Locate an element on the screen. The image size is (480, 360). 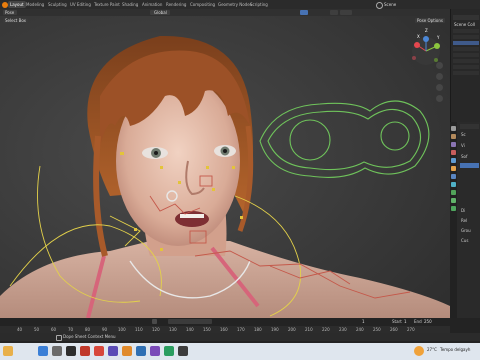
explorer-icon is located at coordinates (141, 351).